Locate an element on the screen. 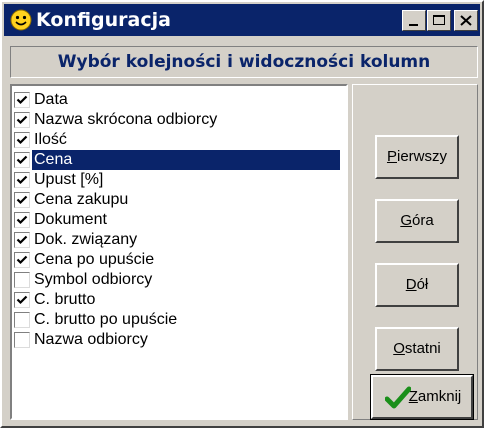 This screenshot has width=484, height=428. section-header: Wybór kolejności i widoczności kolumn is located at coordinates (244, 62).